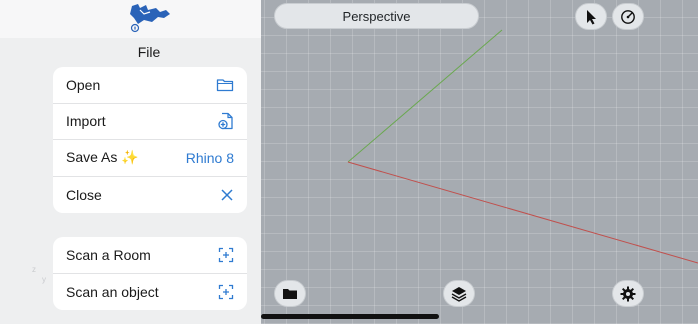  I want to click on ghost-axis-y: y, so click(44, 279).